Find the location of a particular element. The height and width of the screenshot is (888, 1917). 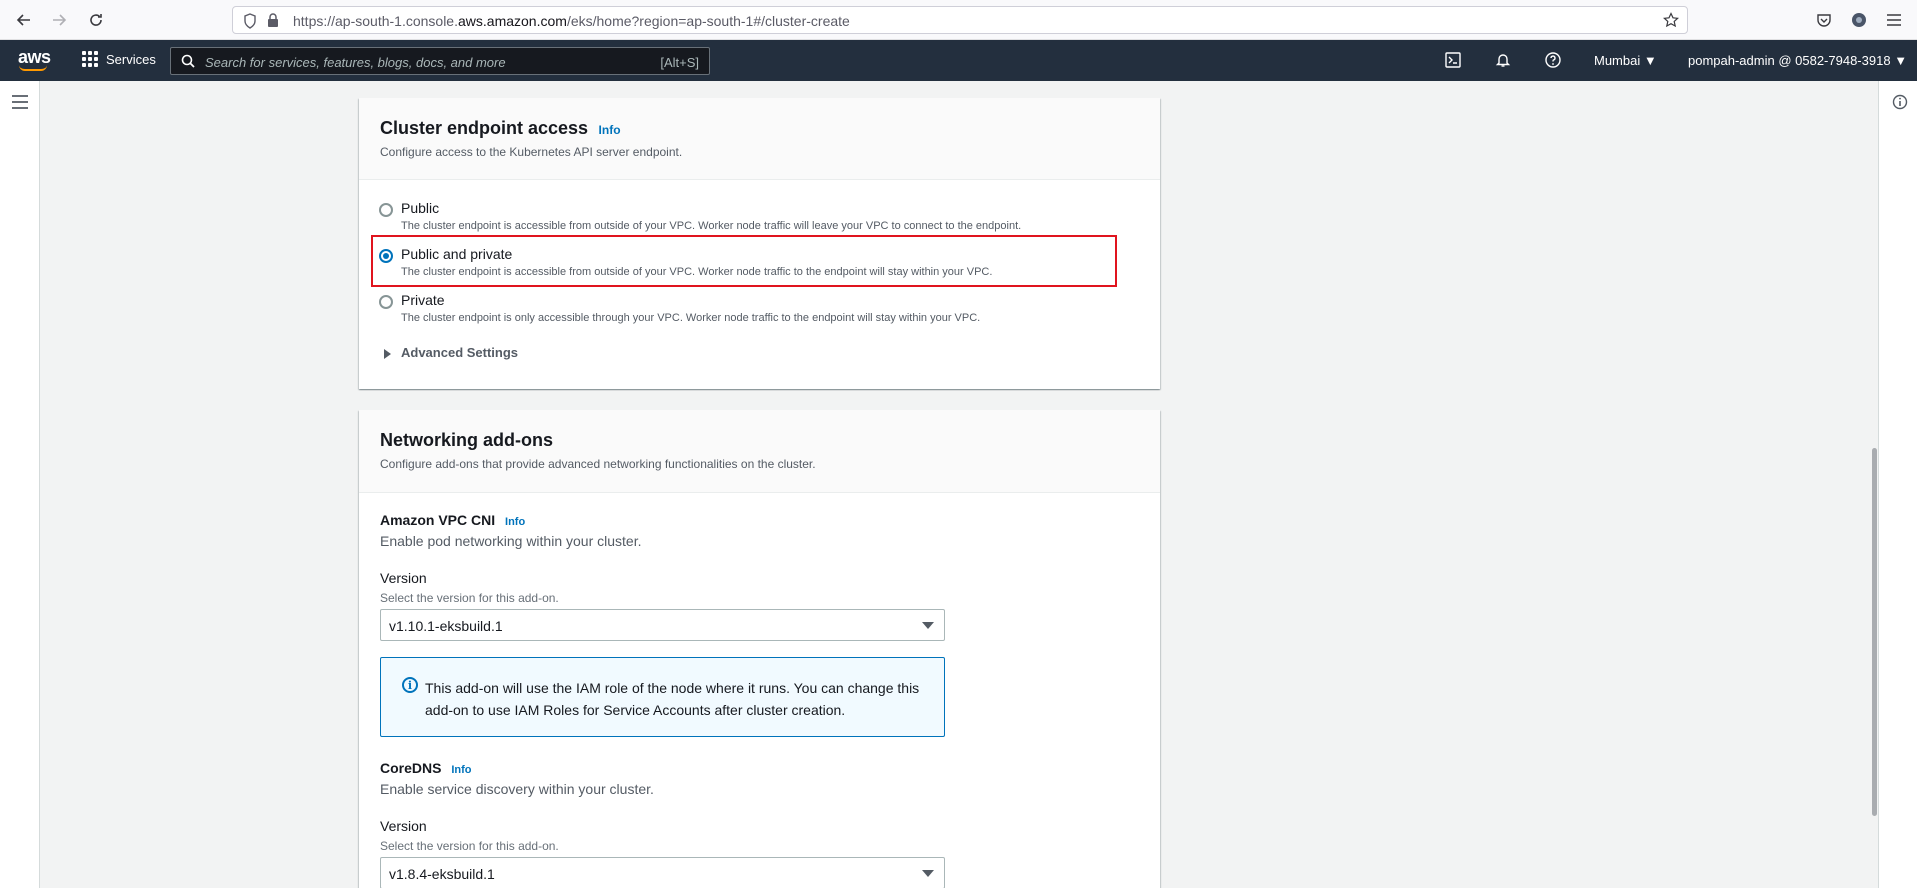

coredns-title: CoreDNS Info is located at coordinates (426, 768).